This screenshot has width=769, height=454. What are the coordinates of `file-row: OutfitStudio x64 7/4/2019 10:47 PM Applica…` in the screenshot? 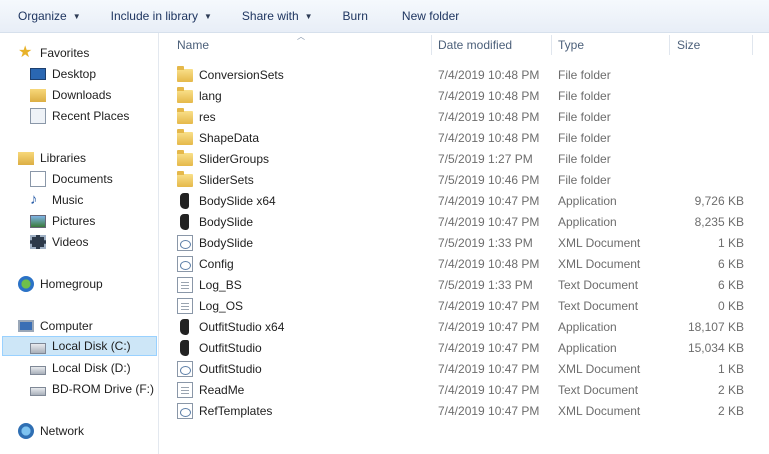 It's located at (464, 326).